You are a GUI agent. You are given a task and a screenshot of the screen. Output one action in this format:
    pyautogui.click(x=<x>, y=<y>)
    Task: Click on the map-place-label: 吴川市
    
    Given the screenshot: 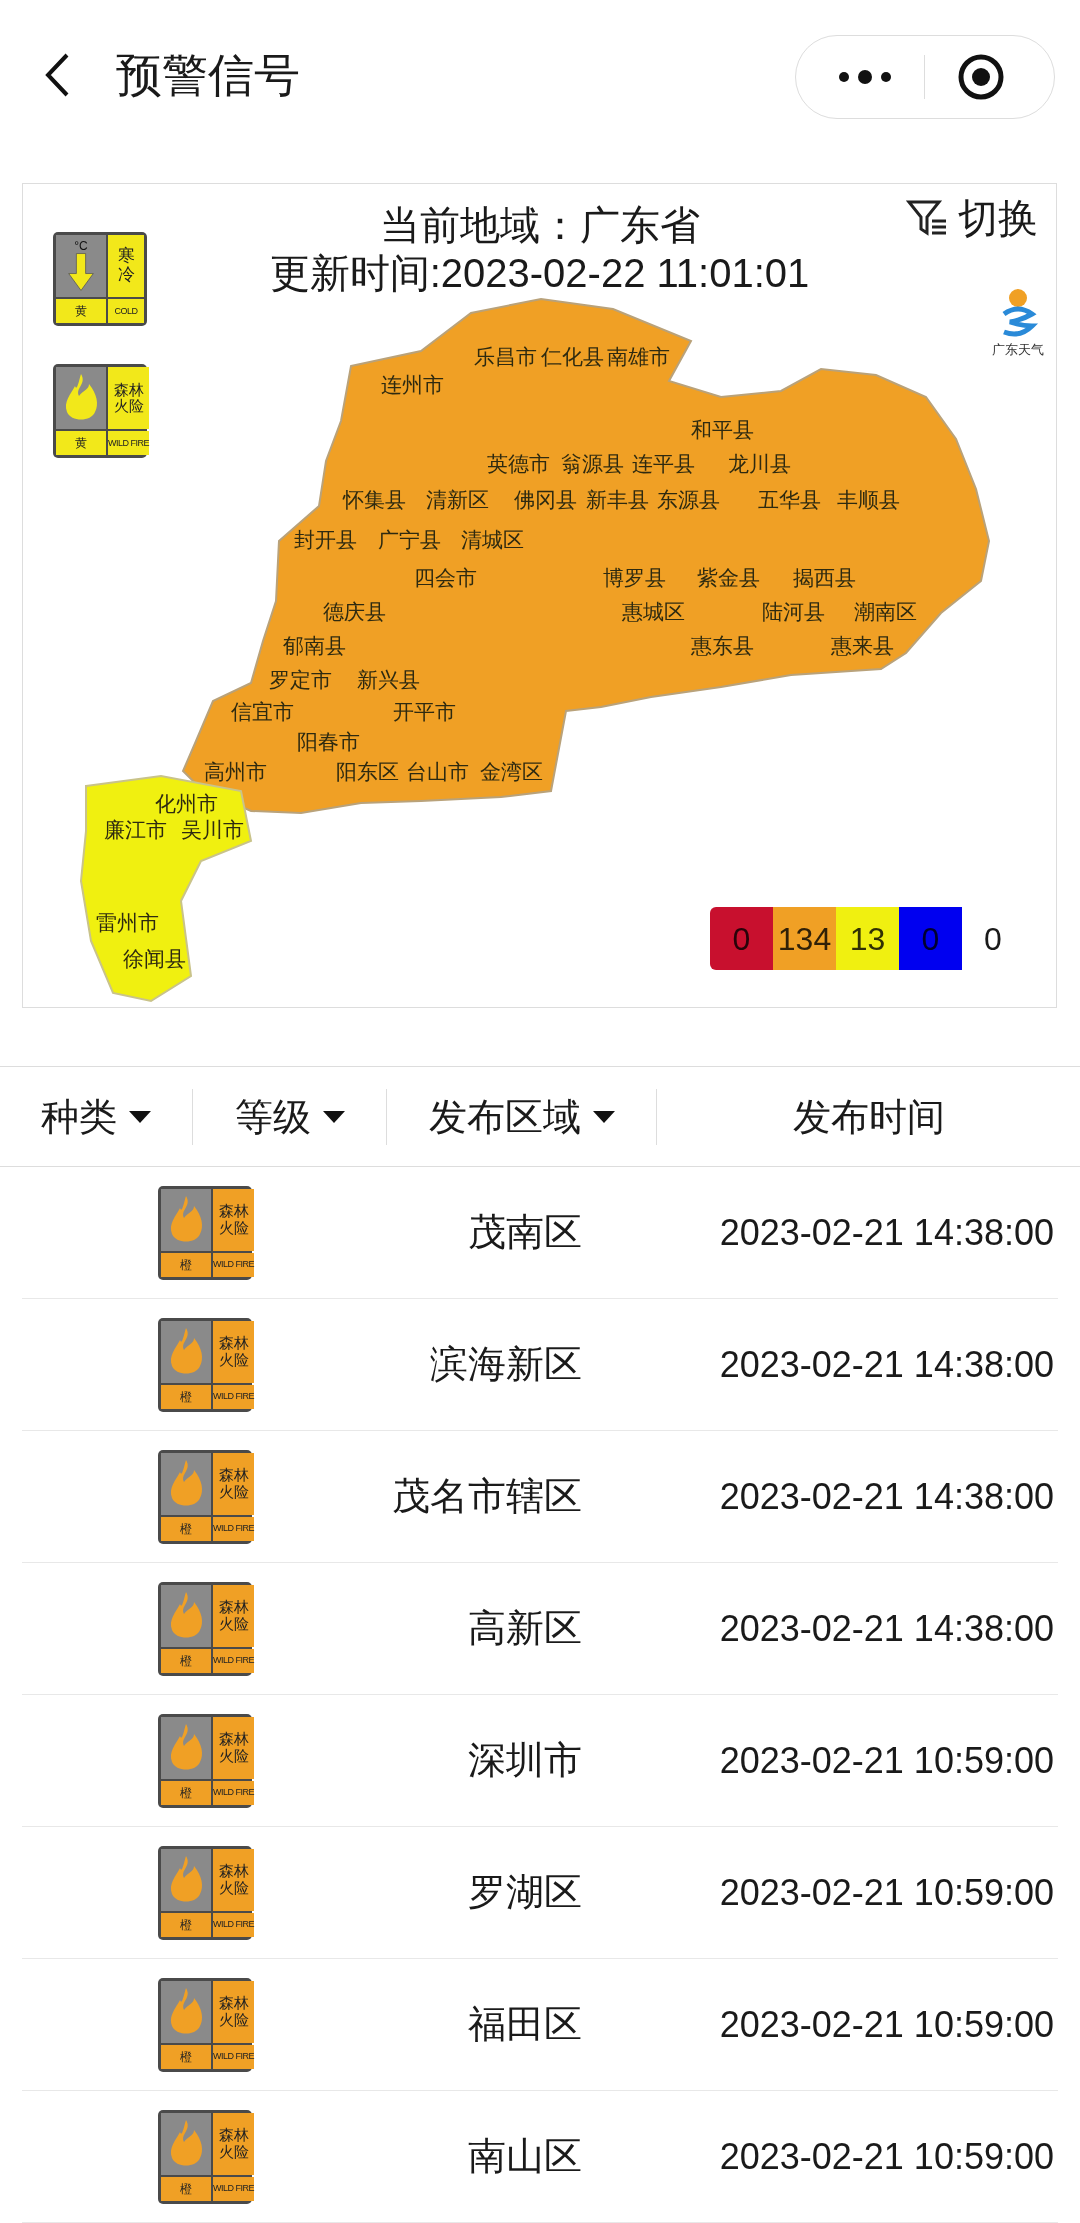 What is the action you would take?
    pyautogui.click(x=212, y=829)
    